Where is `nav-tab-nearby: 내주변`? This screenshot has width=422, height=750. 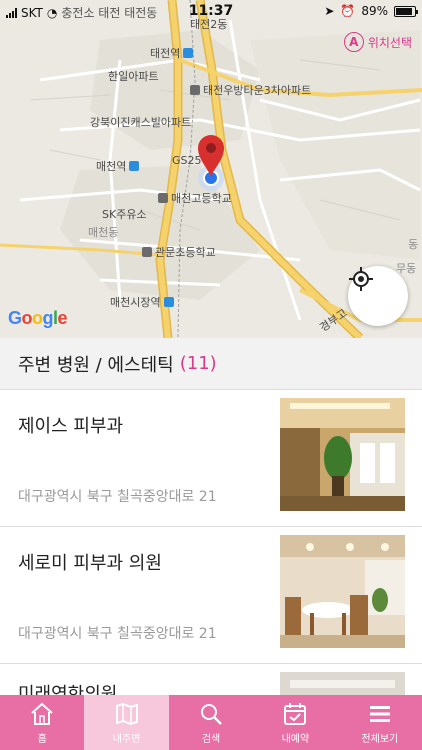
nav-tab-nearby: 내주변 is located at coordinates (126, 722).